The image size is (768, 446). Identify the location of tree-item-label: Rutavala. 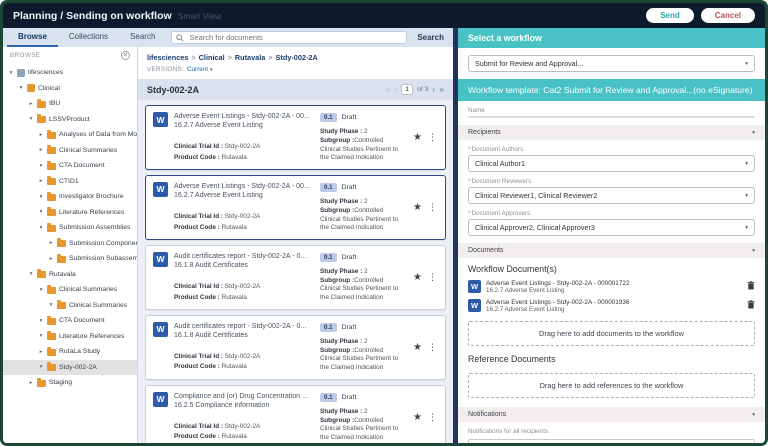
(62, 274).